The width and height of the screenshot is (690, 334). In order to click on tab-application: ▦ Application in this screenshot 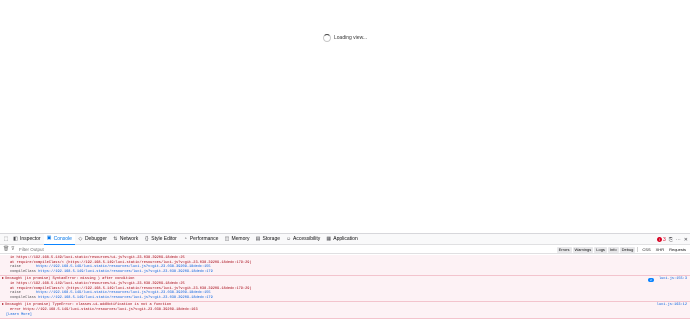, I will do `click(341, 239)`.